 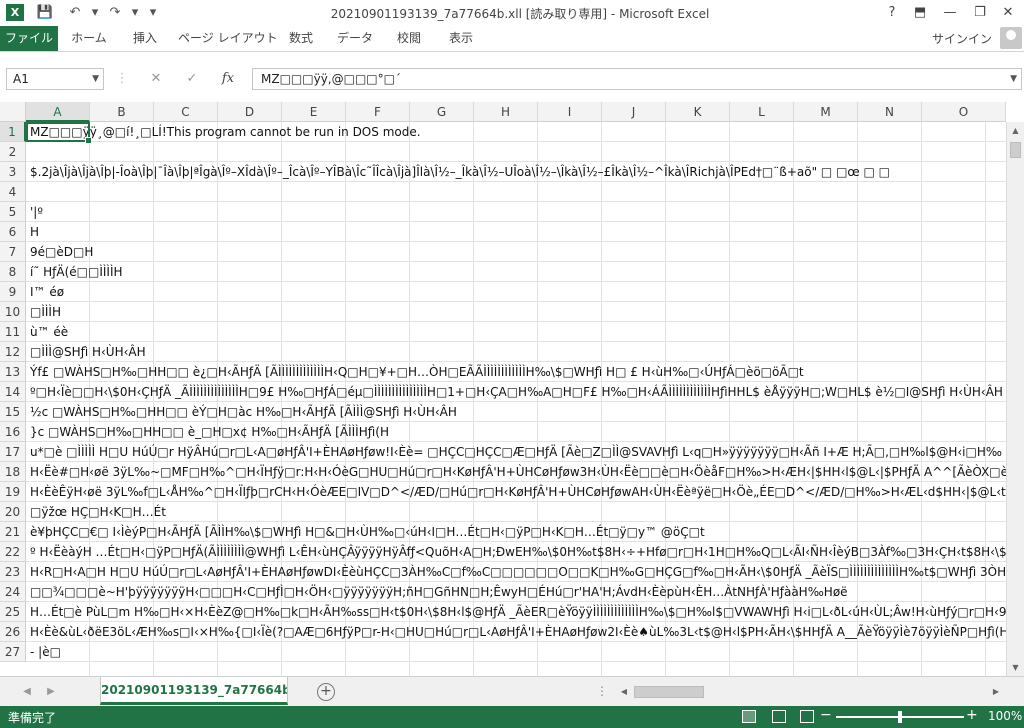 I want to click on column-header-f: F, so click(x=378, y=112).